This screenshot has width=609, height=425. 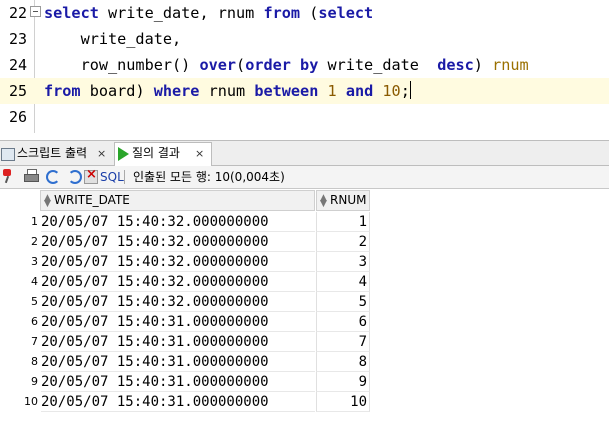 I want to click on table-row: 1 20/05/07 15:40:32.000000000 1, so click(x=304, y=222).